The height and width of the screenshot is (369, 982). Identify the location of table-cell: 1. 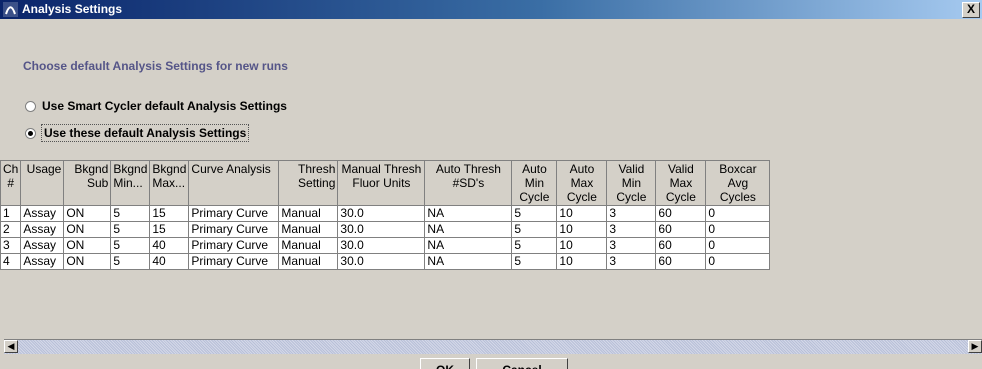
(11, 213).